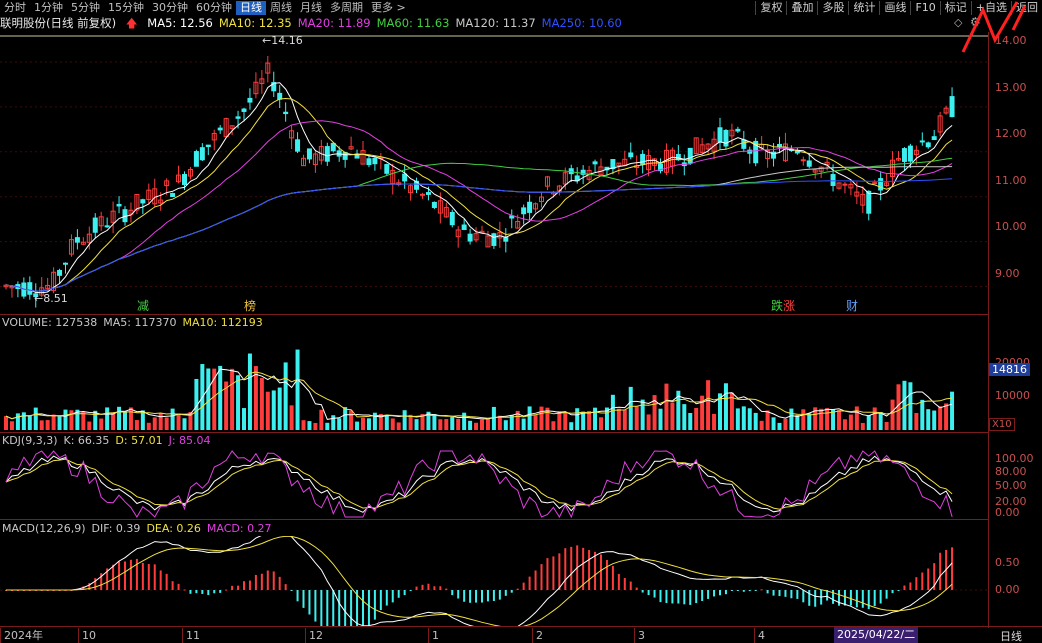  What do you see at coordinates (894, 8) in the screenshot?
I see `toolbar-button-4: 画线` at bounding box center [894, 8].